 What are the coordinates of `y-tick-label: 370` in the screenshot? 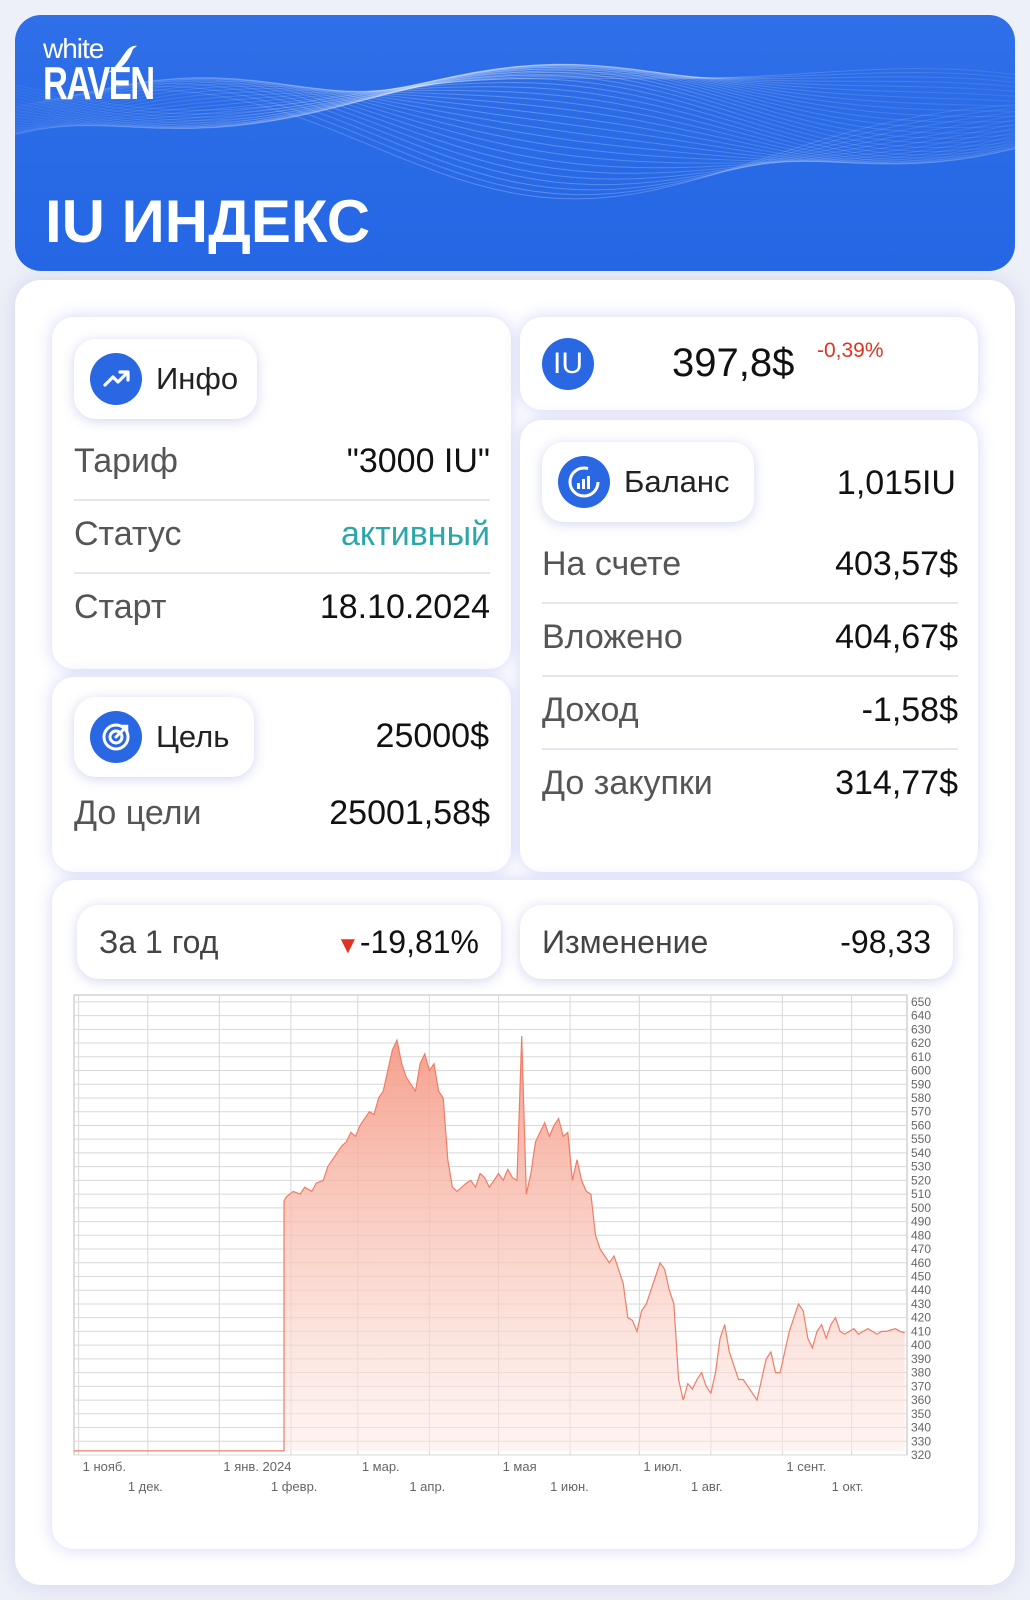 It's located at (921, 1386).